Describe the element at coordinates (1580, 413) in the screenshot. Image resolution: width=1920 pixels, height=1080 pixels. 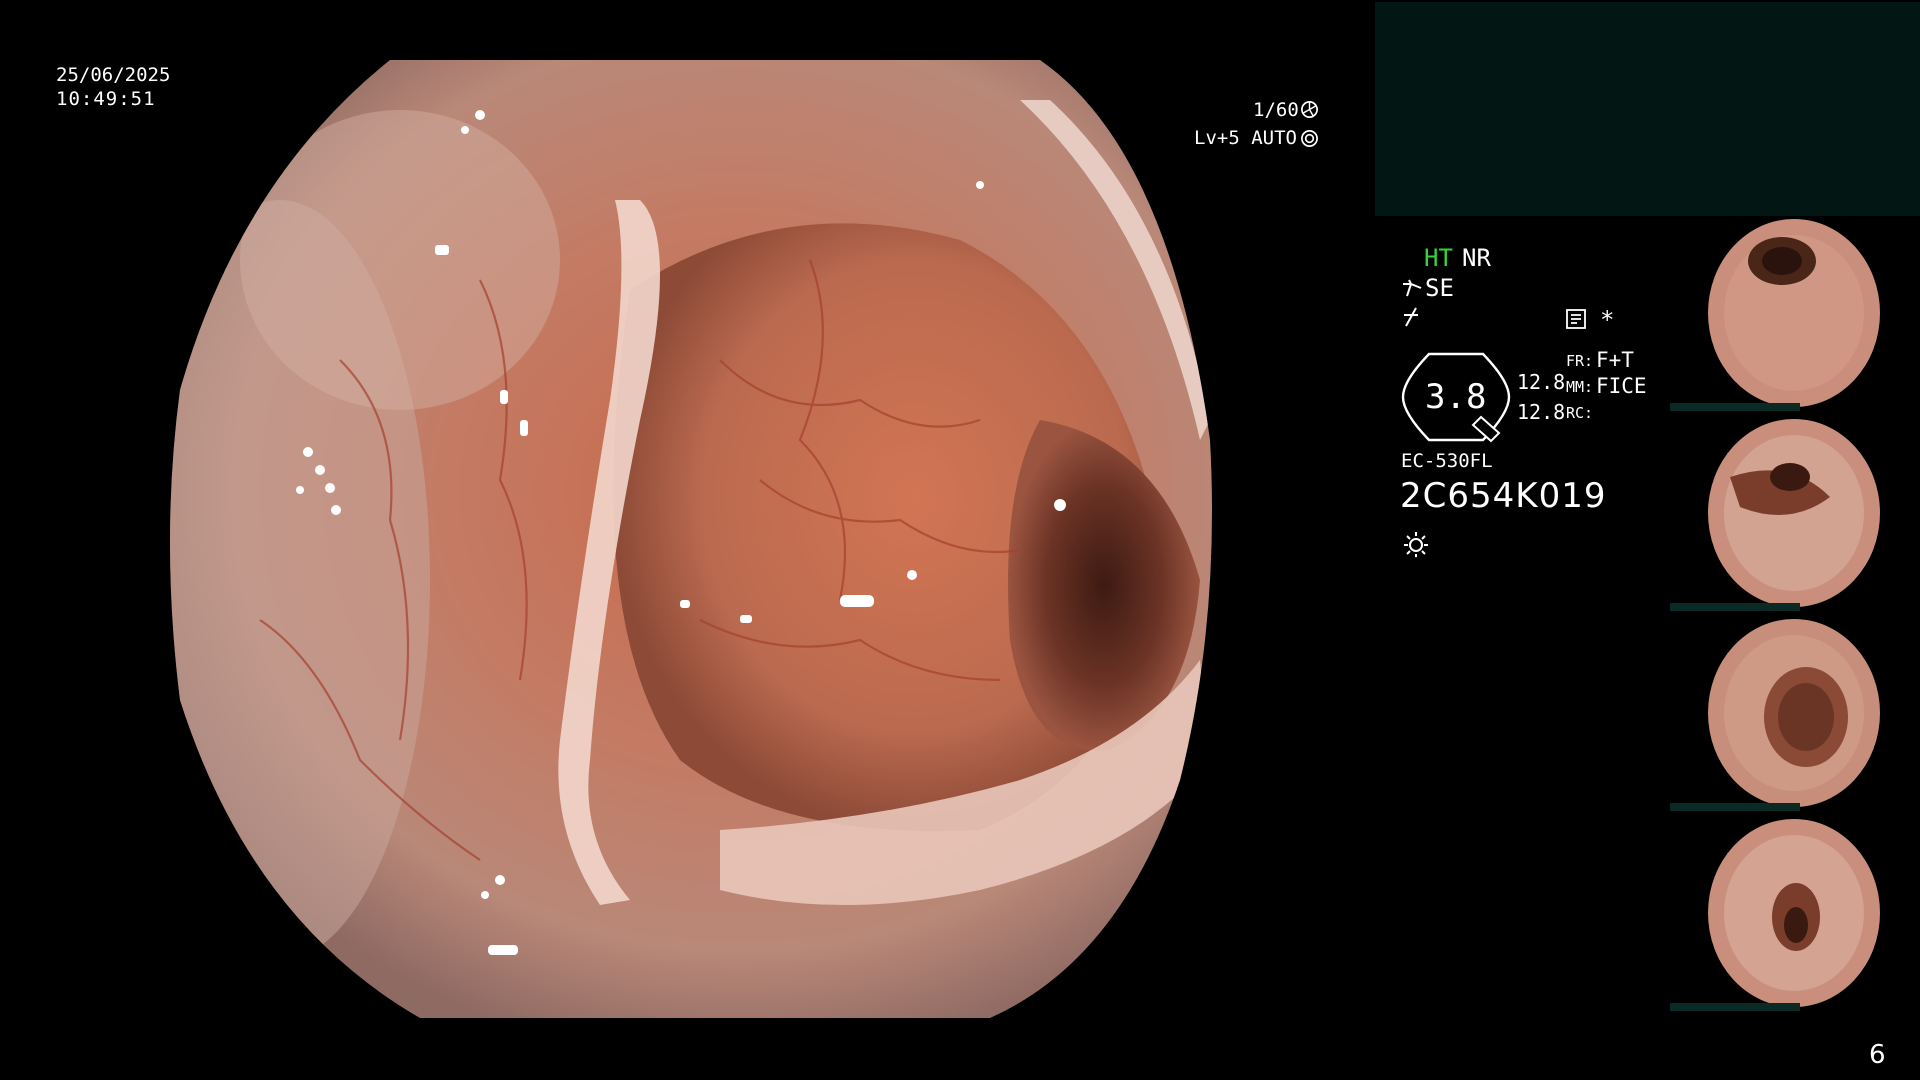
I see `rc-label: RC:` at that location.